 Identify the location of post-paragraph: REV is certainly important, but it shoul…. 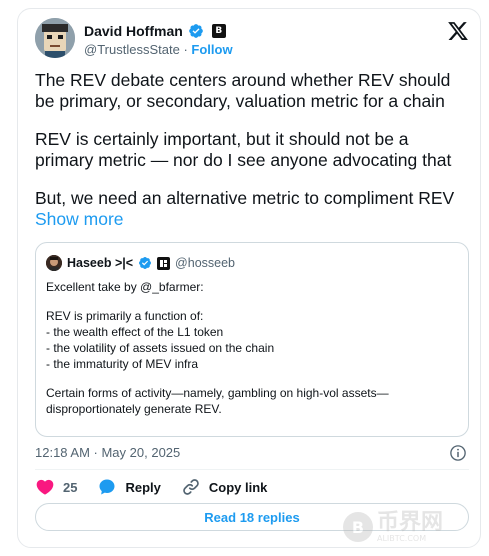
(243, 149).